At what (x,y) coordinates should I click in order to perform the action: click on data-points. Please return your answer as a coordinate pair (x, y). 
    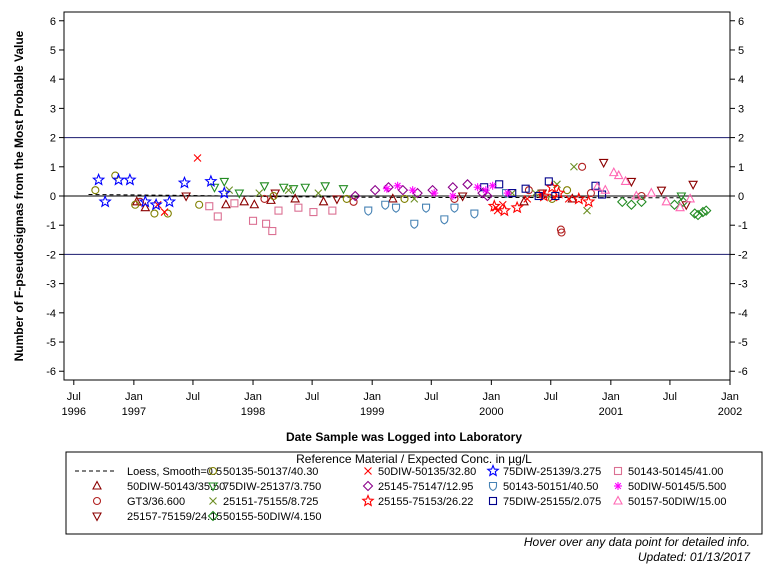
    Looking at the image, I should click on (401, 195).